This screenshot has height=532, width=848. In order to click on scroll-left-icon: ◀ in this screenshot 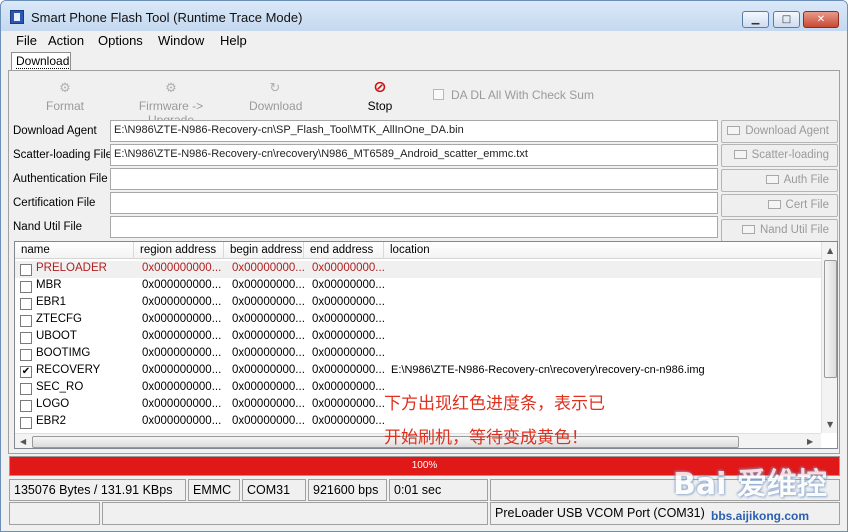, I will do `click(23, 441)`.